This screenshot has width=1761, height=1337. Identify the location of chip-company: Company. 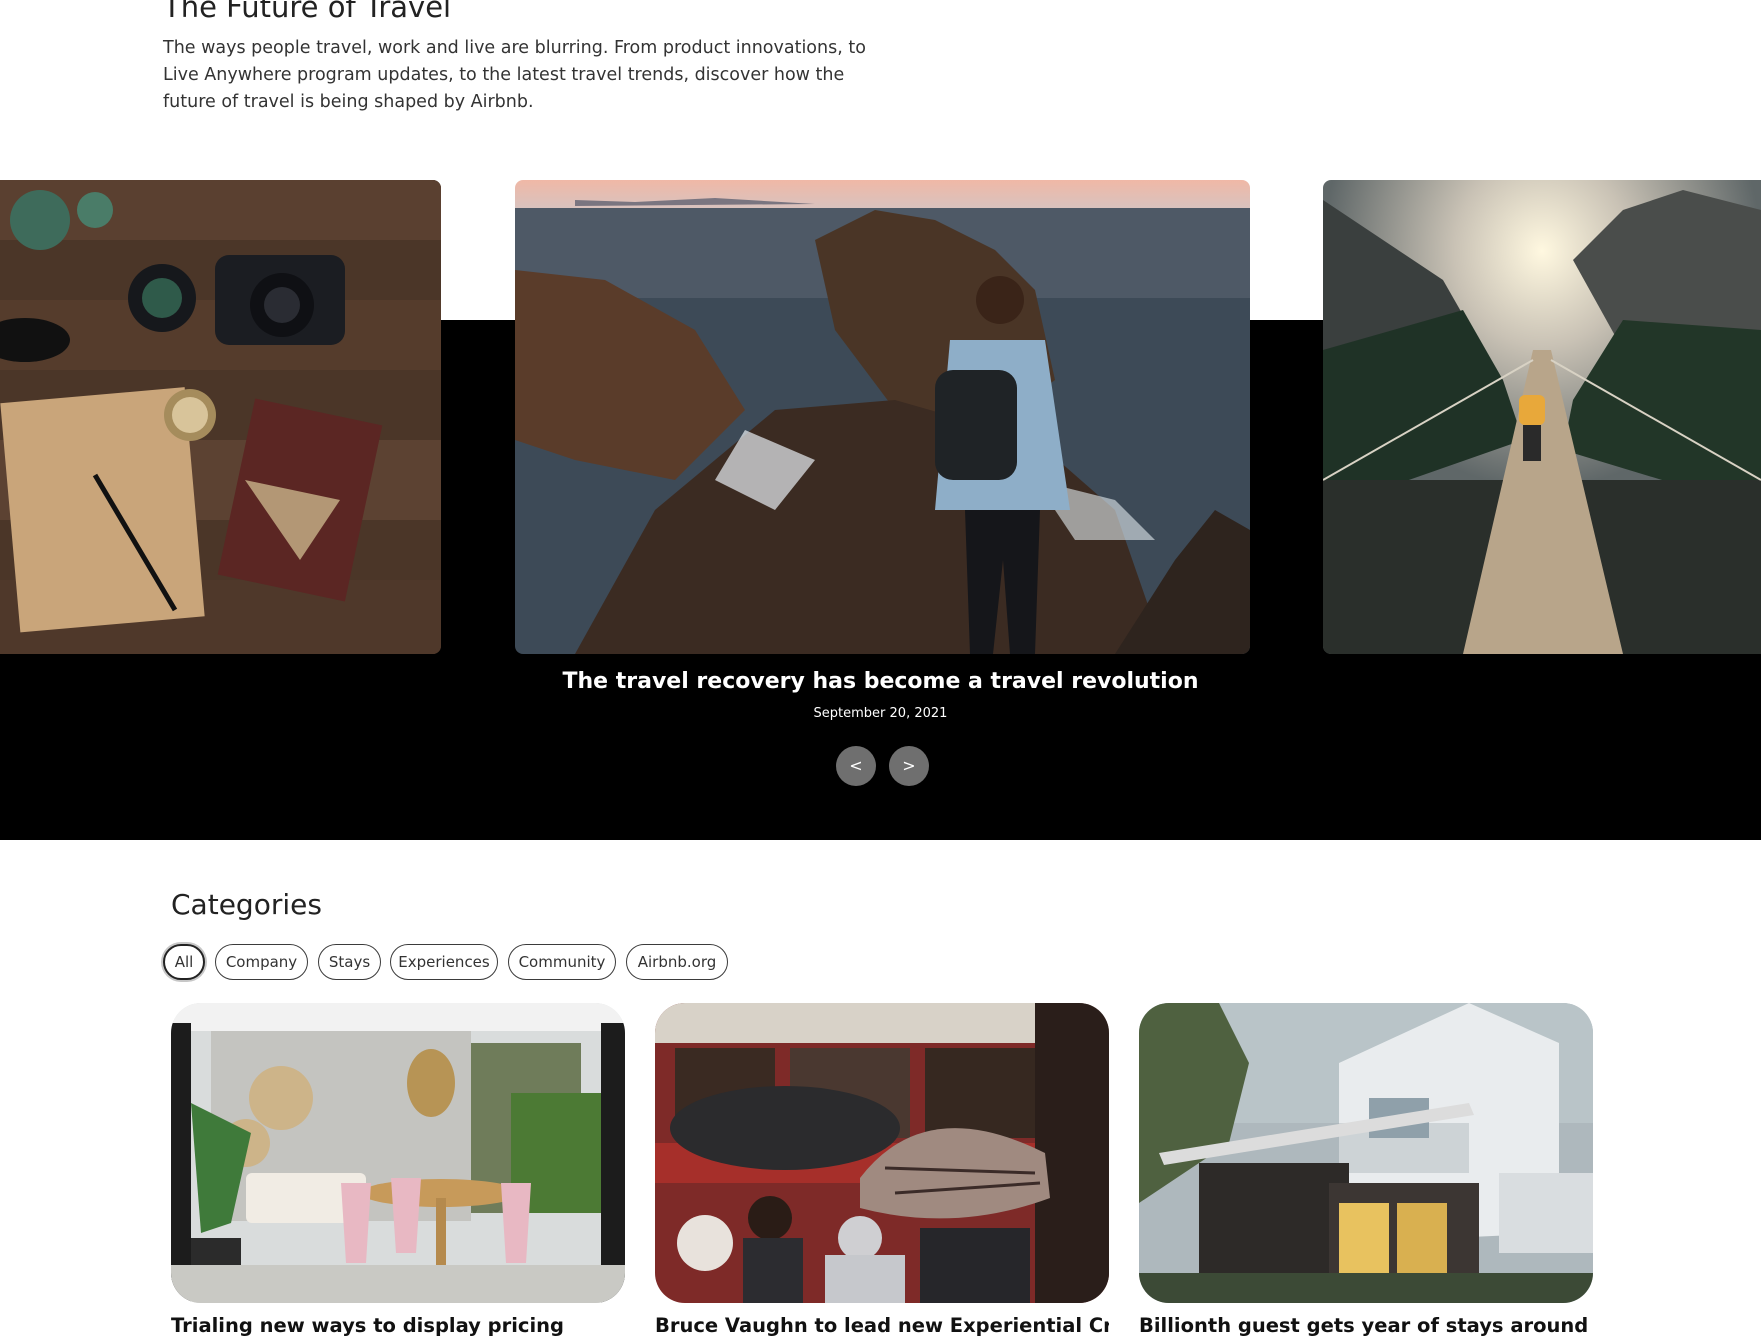
(261, 962).